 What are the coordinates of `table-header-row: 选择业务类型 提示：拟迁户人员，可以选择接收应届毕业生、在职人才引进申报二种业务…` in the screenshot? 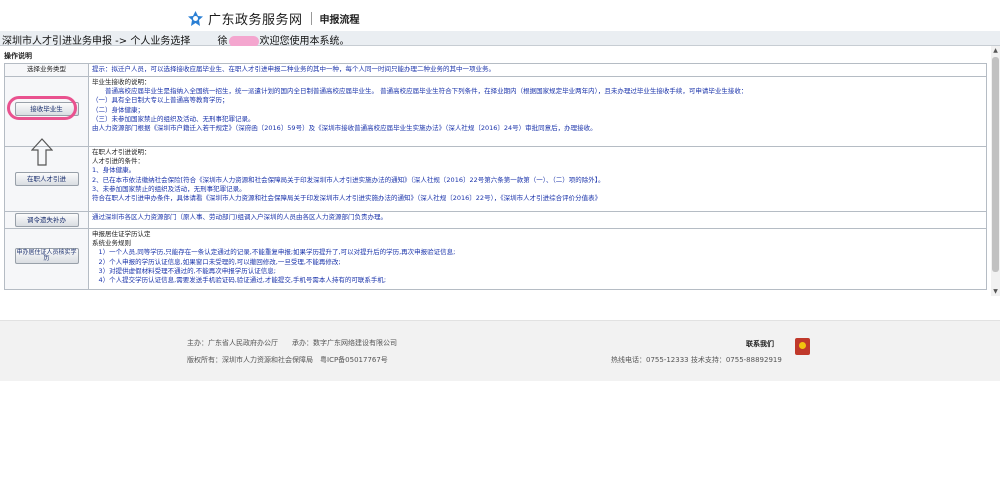 It's located at (495, 70).